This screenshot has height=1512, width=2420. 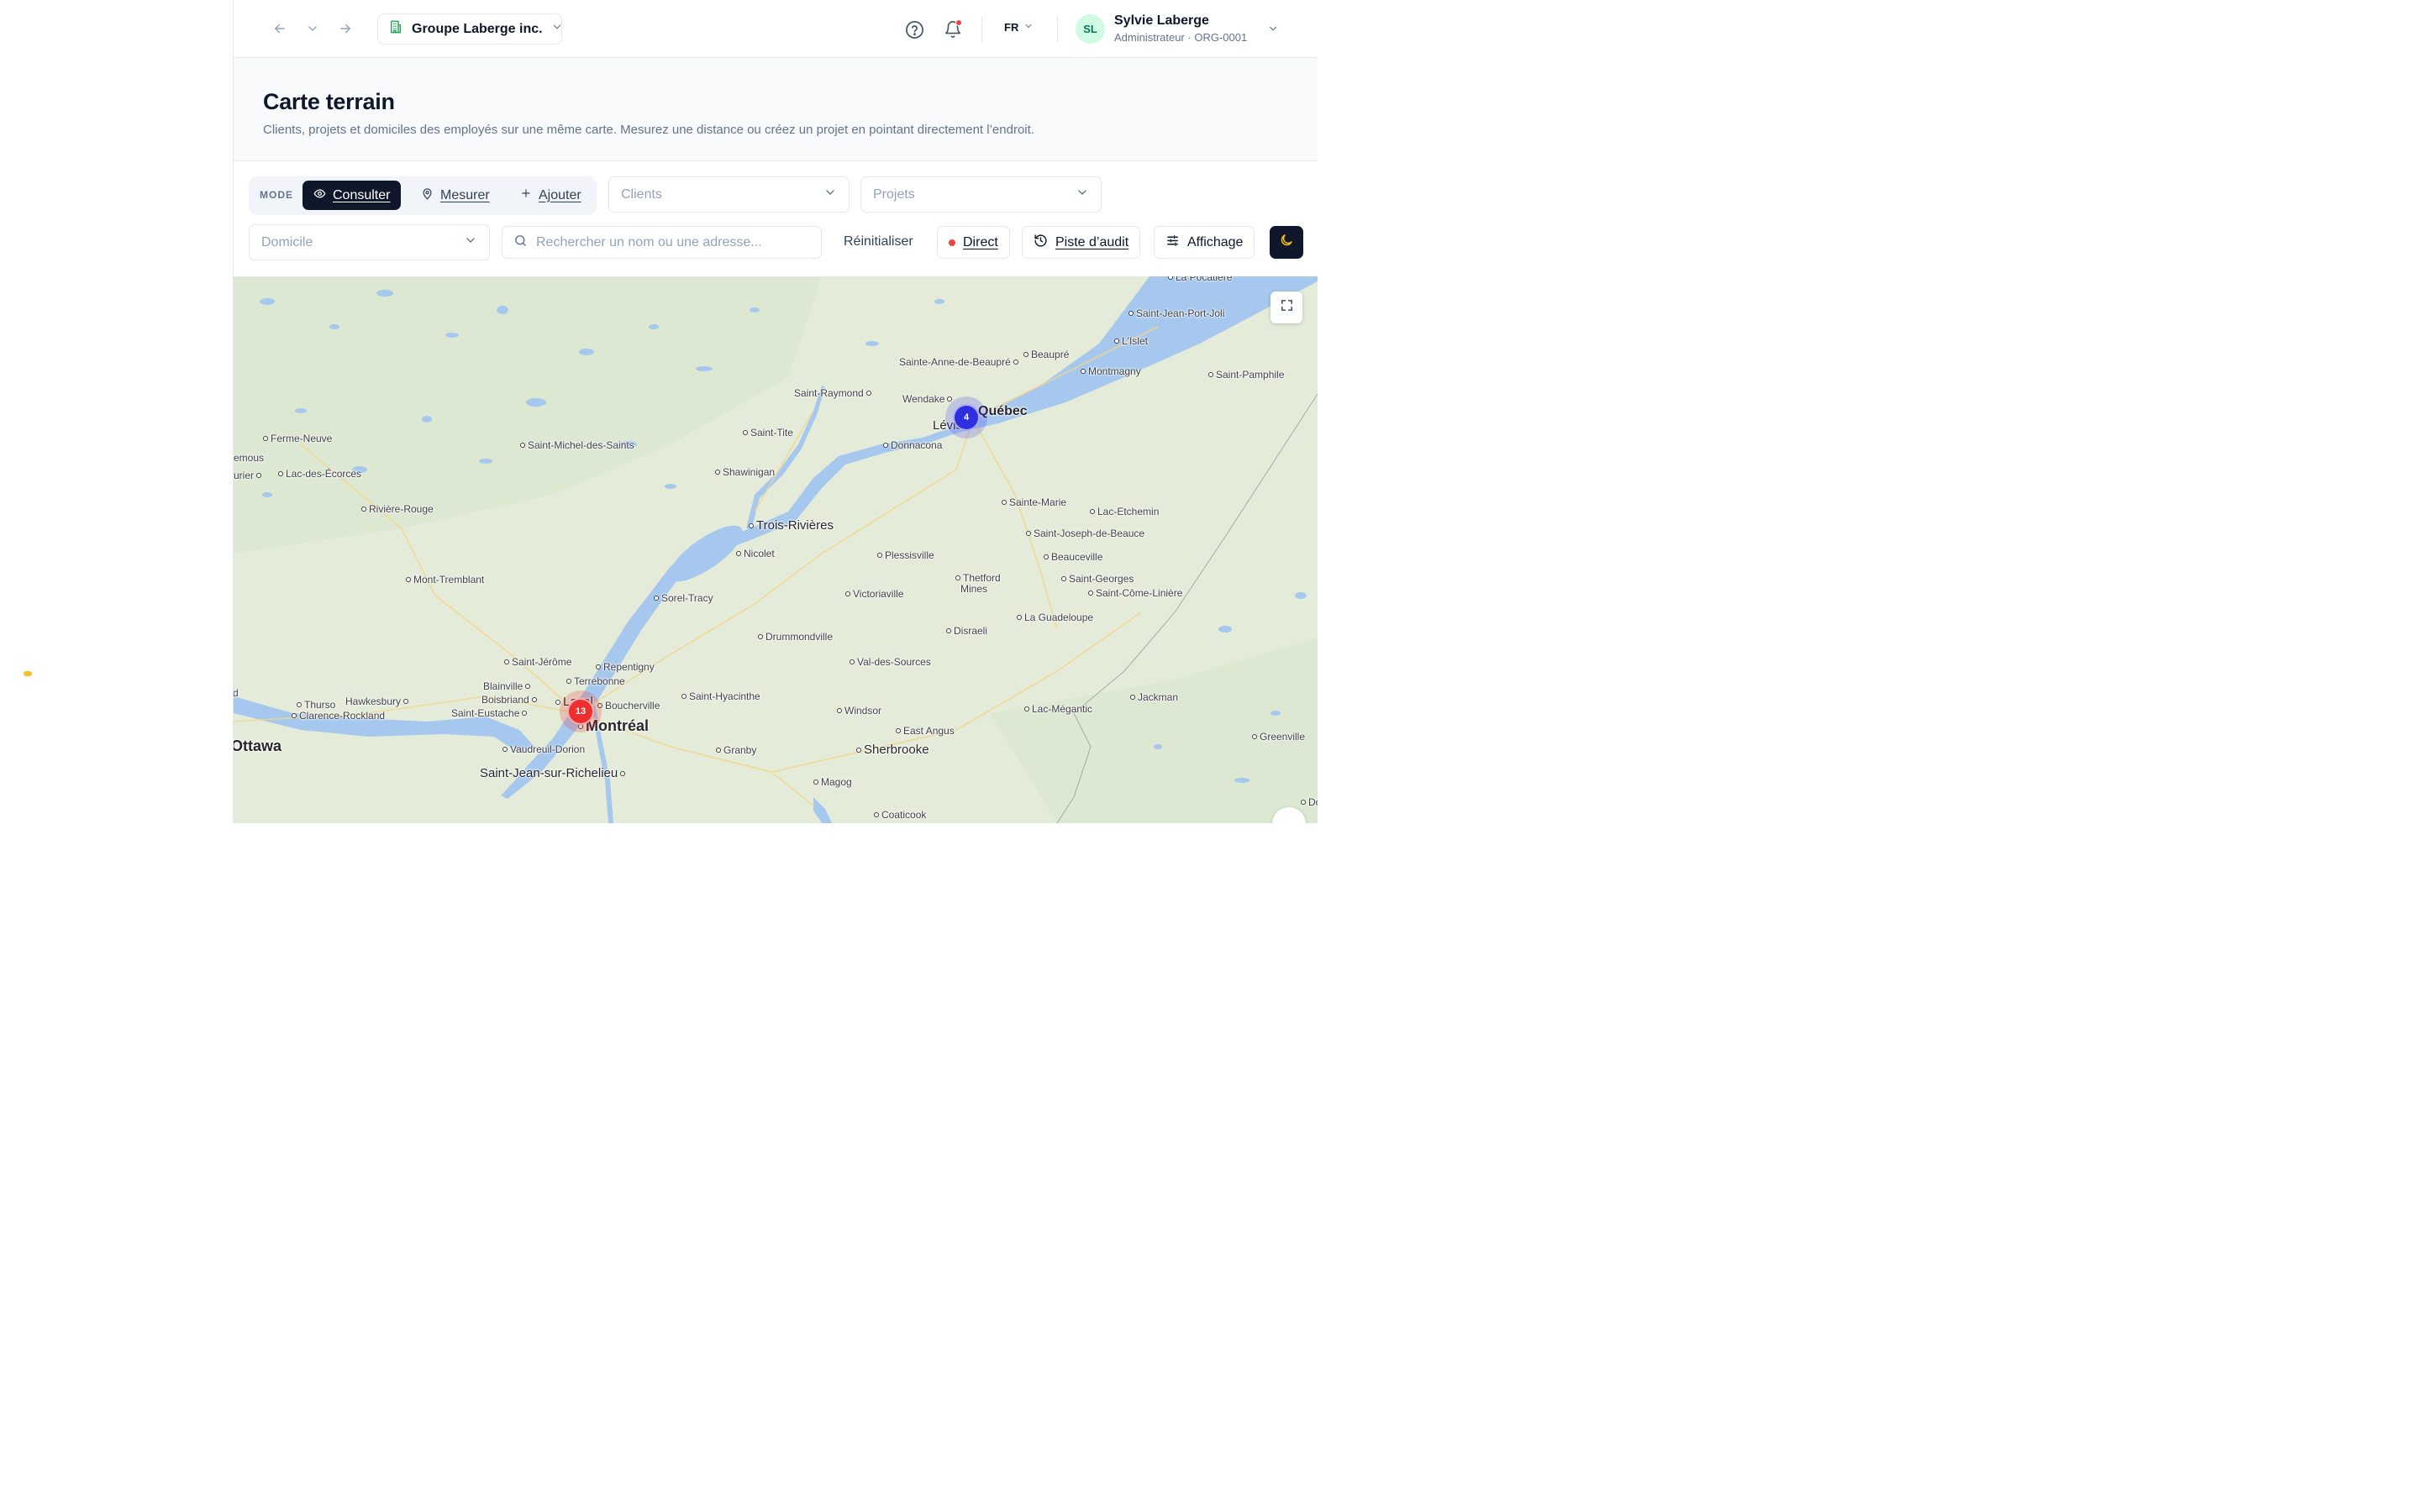 What do you see at coordinates (1246, 375) in the screenshot?
I see `city-label: Saint-Pamphile` at bounding box center [1246, 375].